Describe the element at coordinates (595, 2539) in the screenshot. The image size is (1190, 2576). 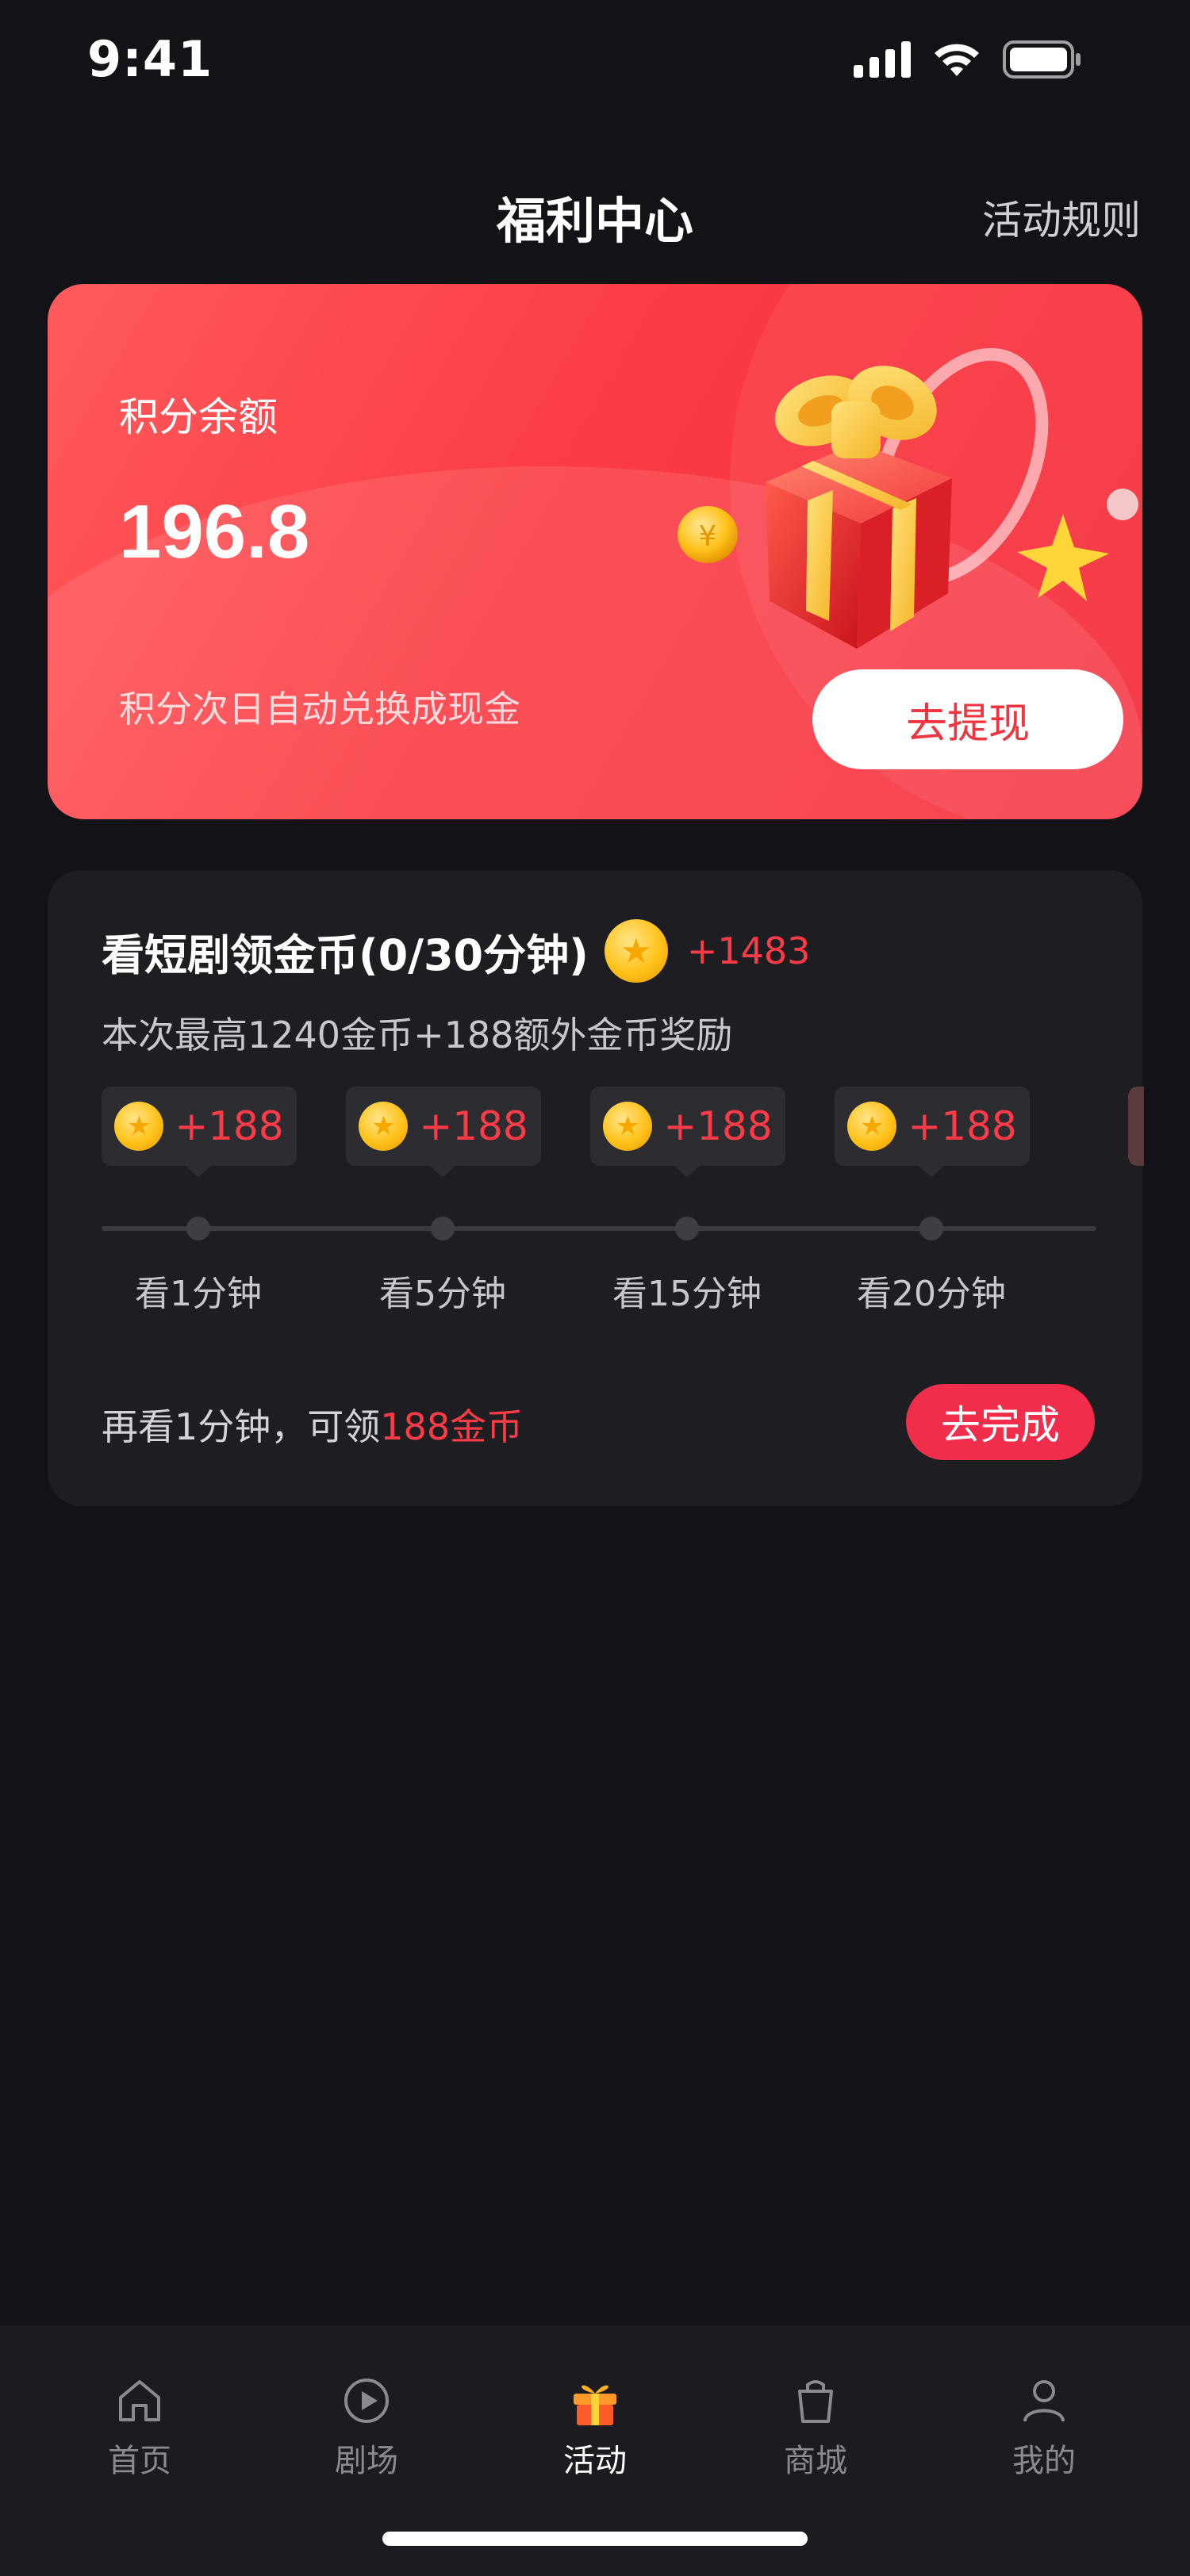
I see `home-indicator` at that location.